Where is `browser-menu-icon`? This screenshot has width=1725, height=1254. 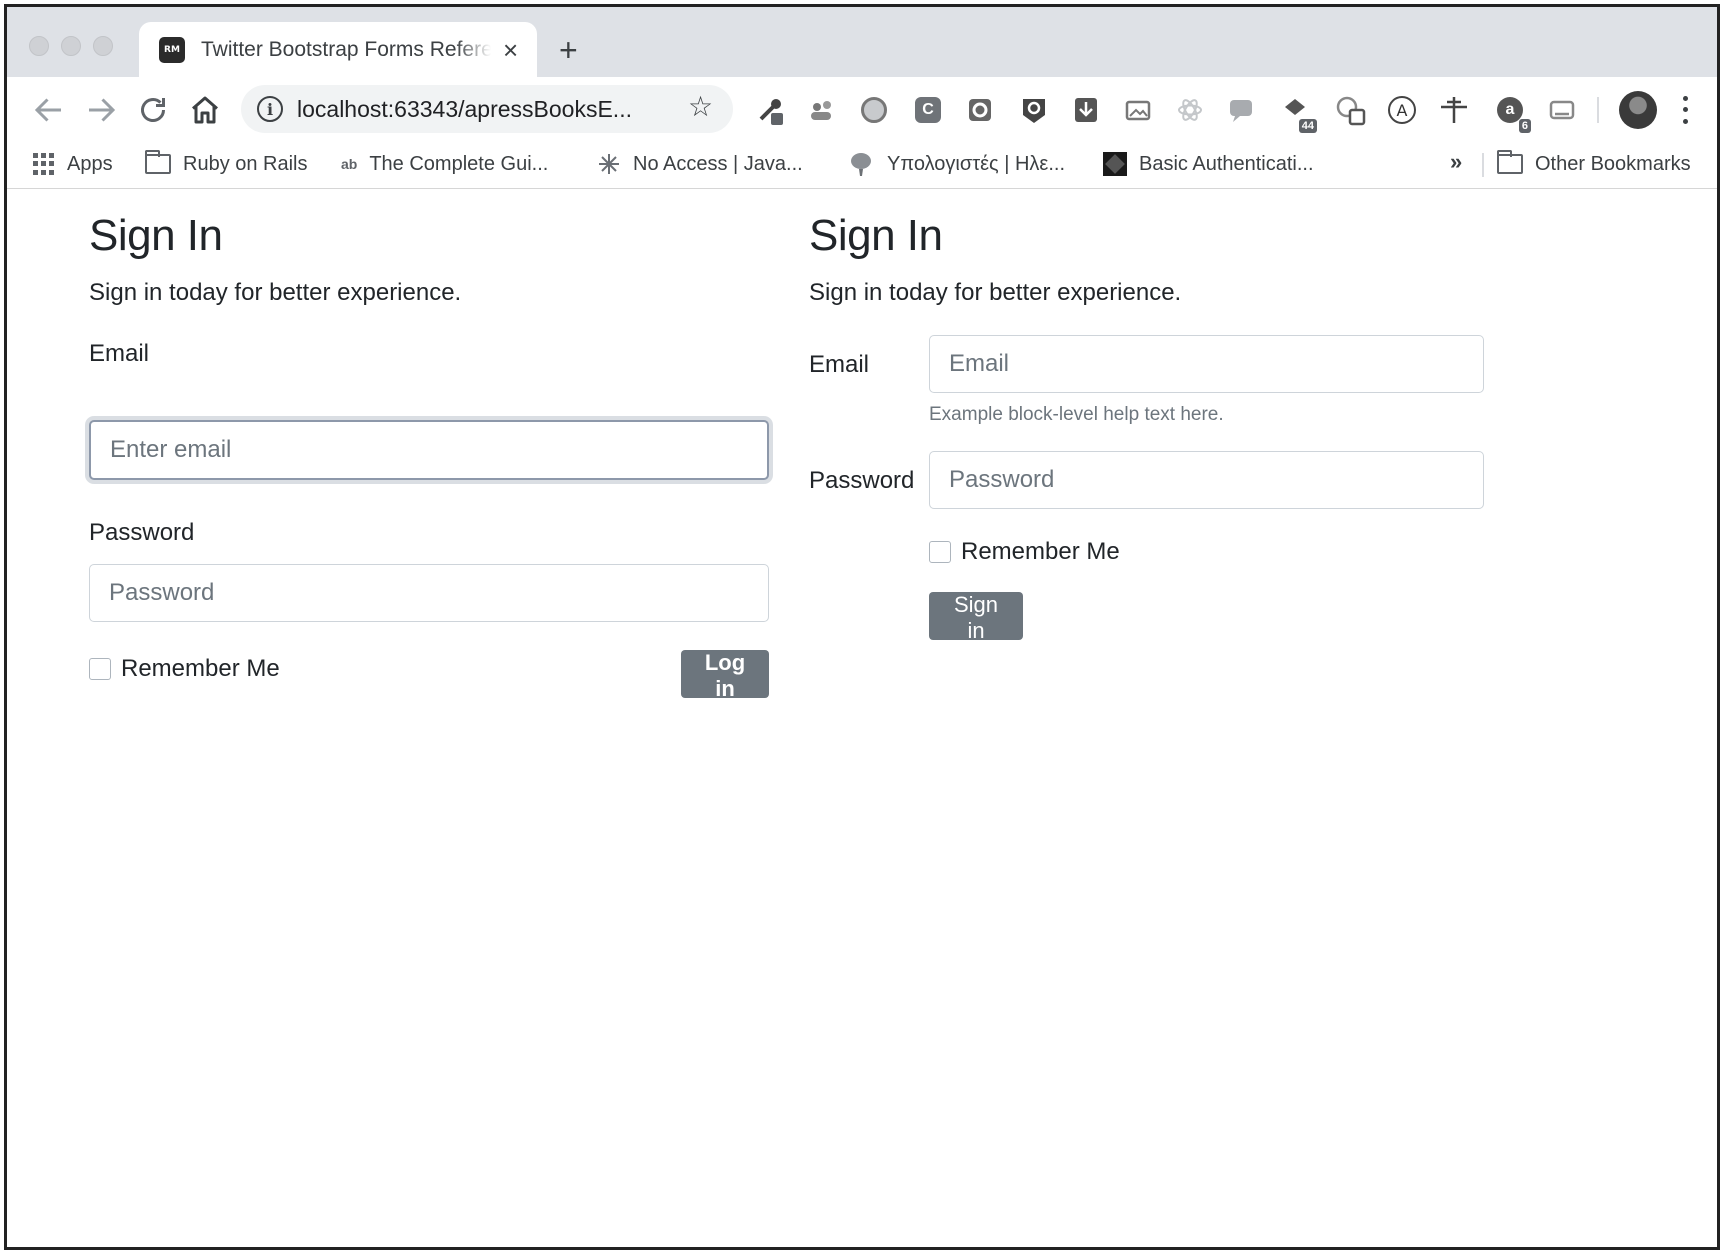 browser-menu-icon is located at coordinates (1685, 110).